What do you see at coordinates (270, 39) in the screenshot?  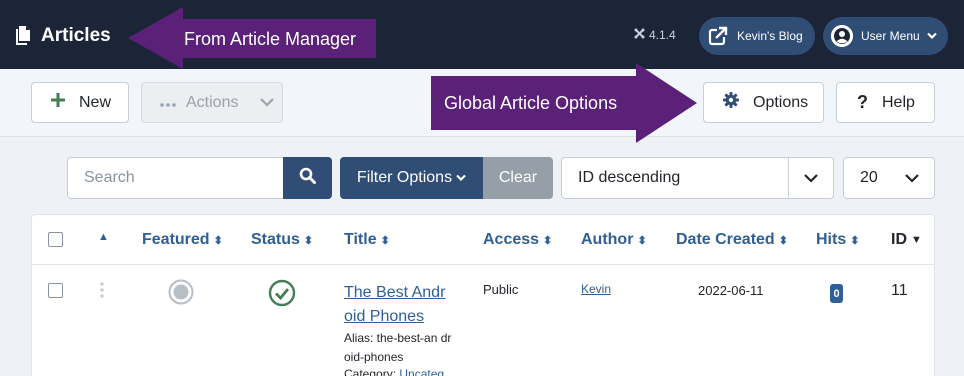 I see `annotation-article-manager: From Article Manager` at bounding box center [270, 39].